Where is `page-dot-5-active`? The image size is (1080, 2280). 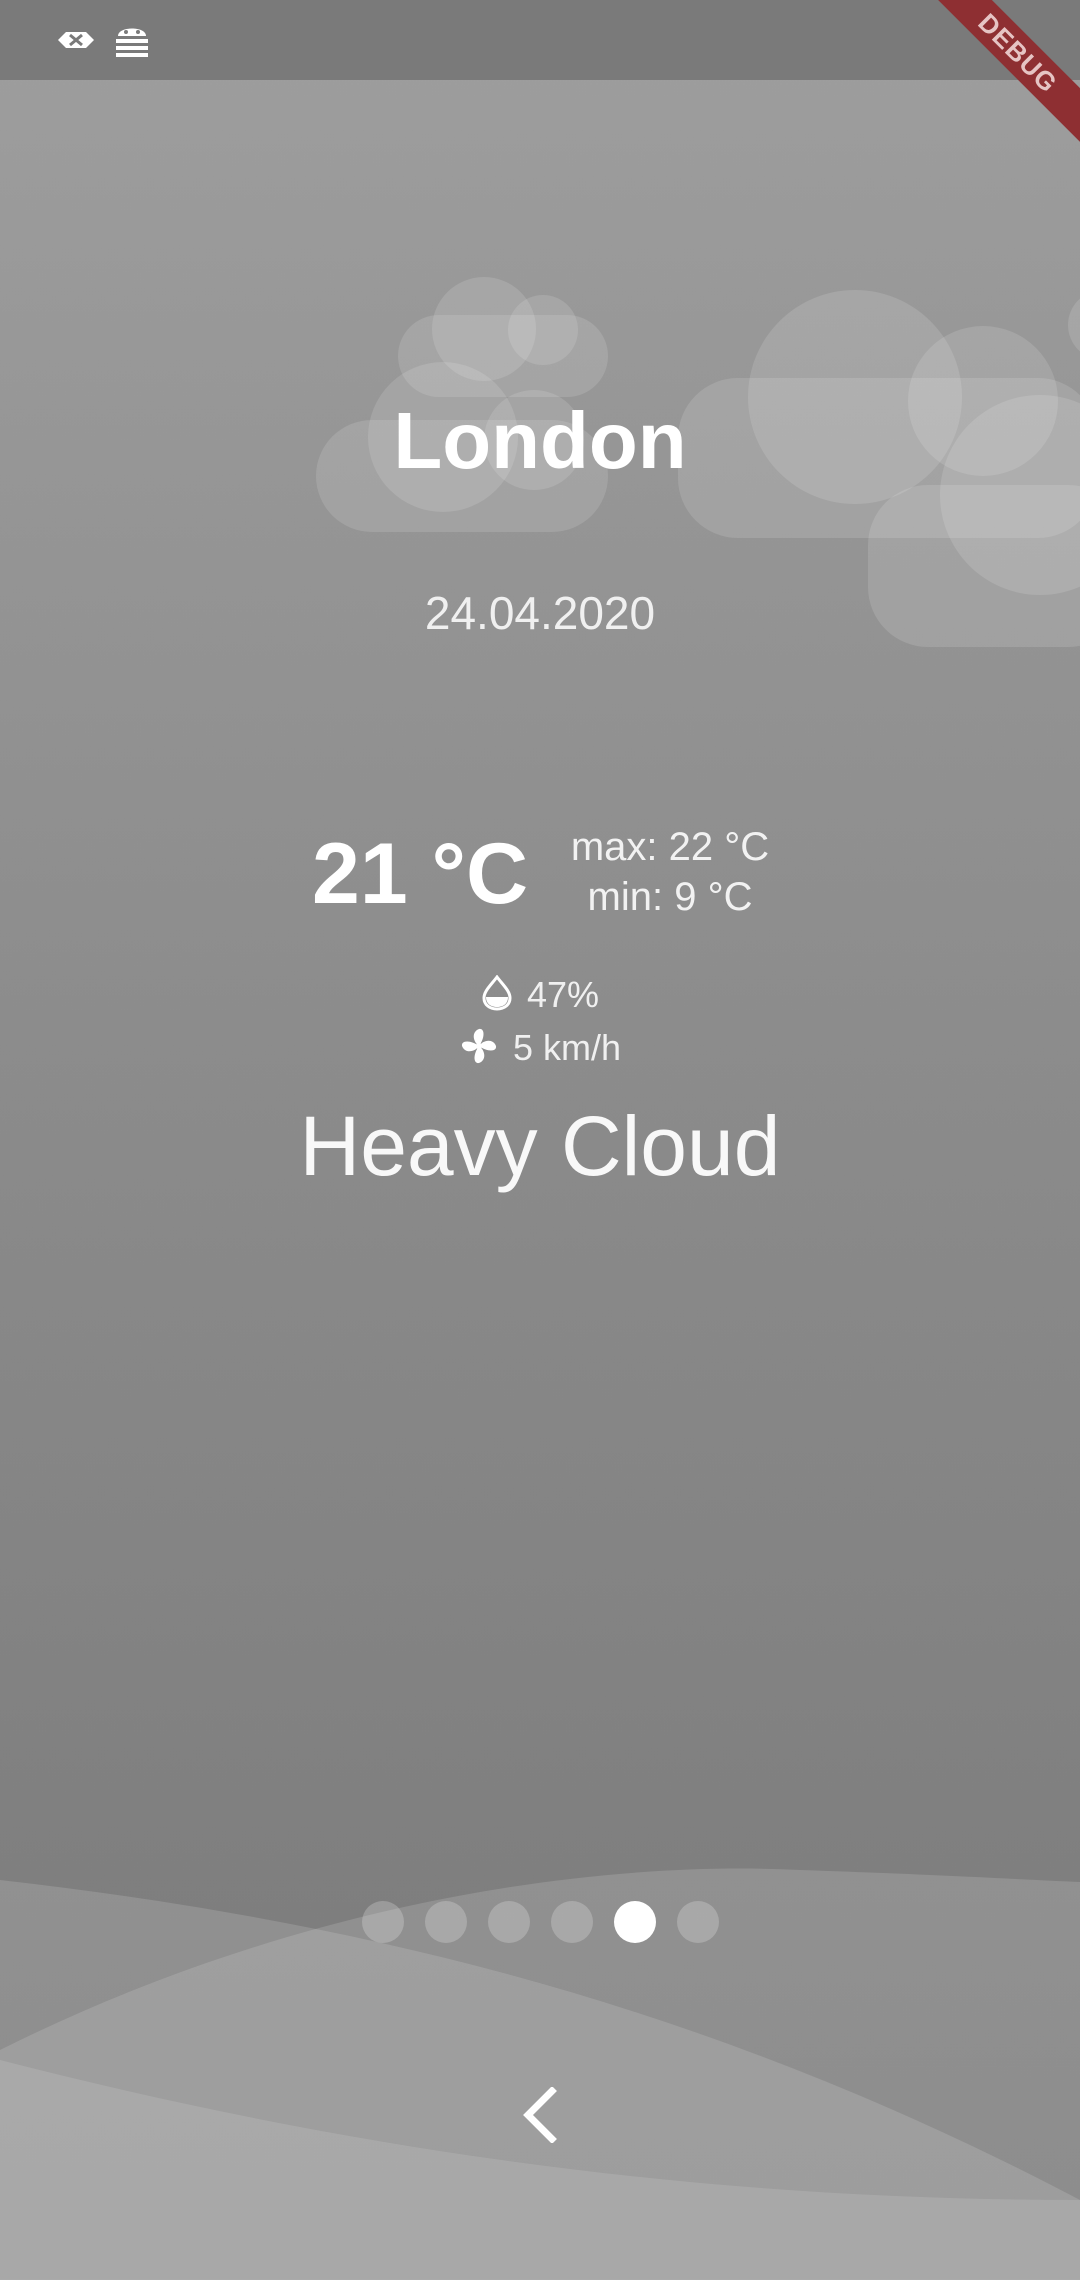 page-dot-5-active is located at coordinates (634, 1922).